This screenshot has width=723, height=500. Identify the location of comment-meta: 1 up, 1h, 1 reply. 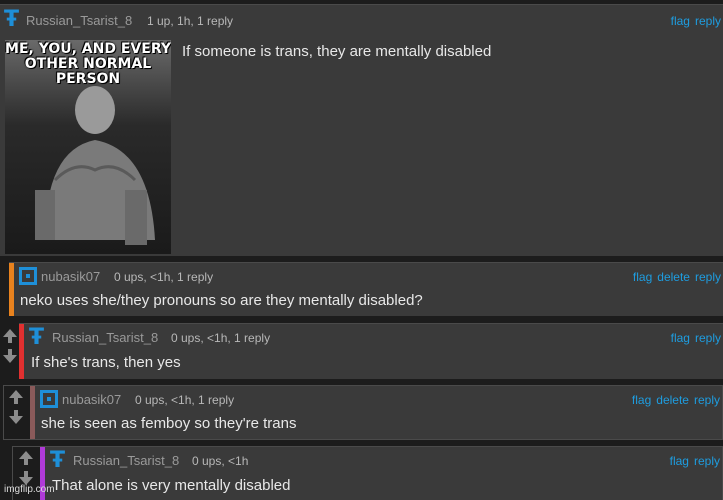
(190, 21).